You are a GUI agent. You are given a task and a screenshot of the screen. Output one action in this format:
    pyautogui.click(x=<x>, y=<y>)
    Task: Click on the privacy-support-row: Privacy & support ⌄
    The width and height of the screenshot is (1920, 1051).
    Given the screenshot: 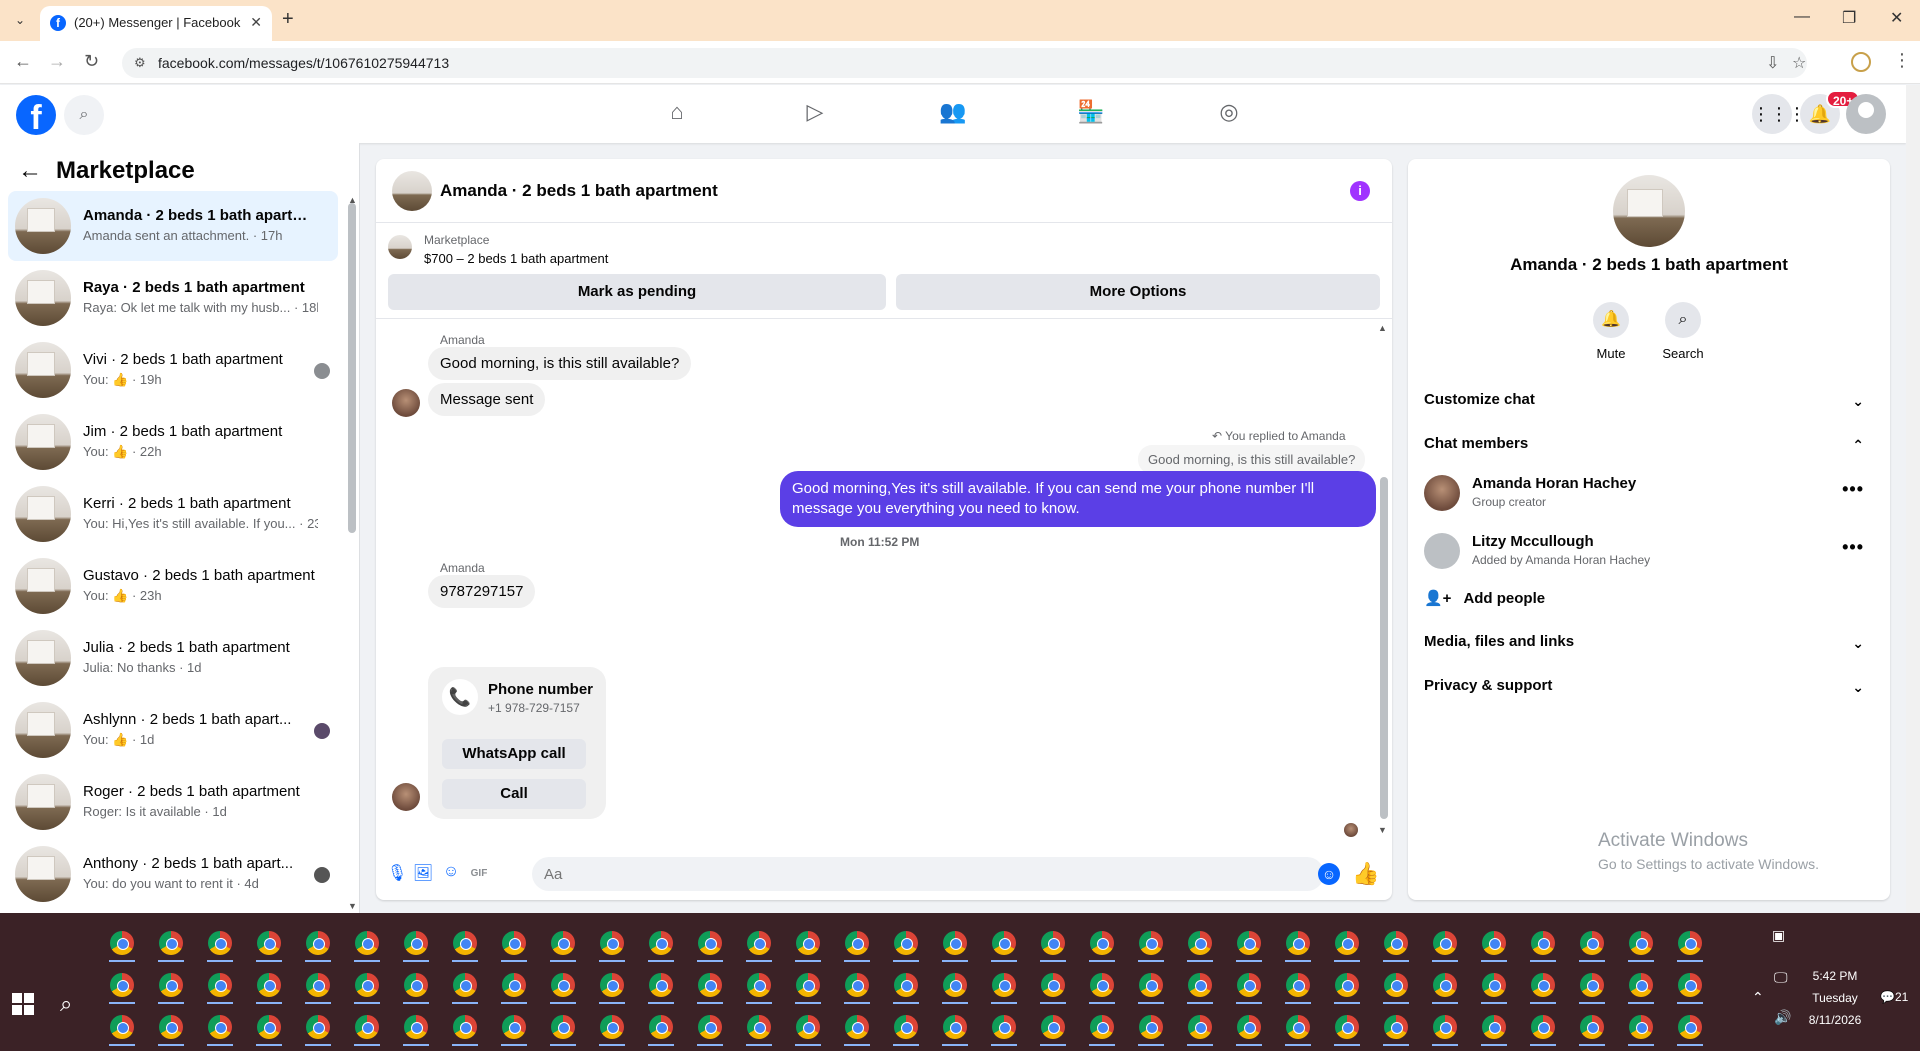 What is the action you would take?
    pyautogui.click(x=1649, y=692)
    